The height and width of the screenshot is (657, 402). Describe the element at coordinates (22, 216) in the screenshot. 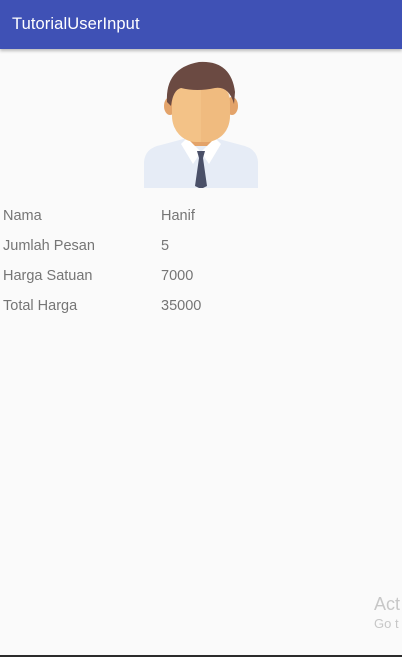

I see `info-label: Nama` at that location.